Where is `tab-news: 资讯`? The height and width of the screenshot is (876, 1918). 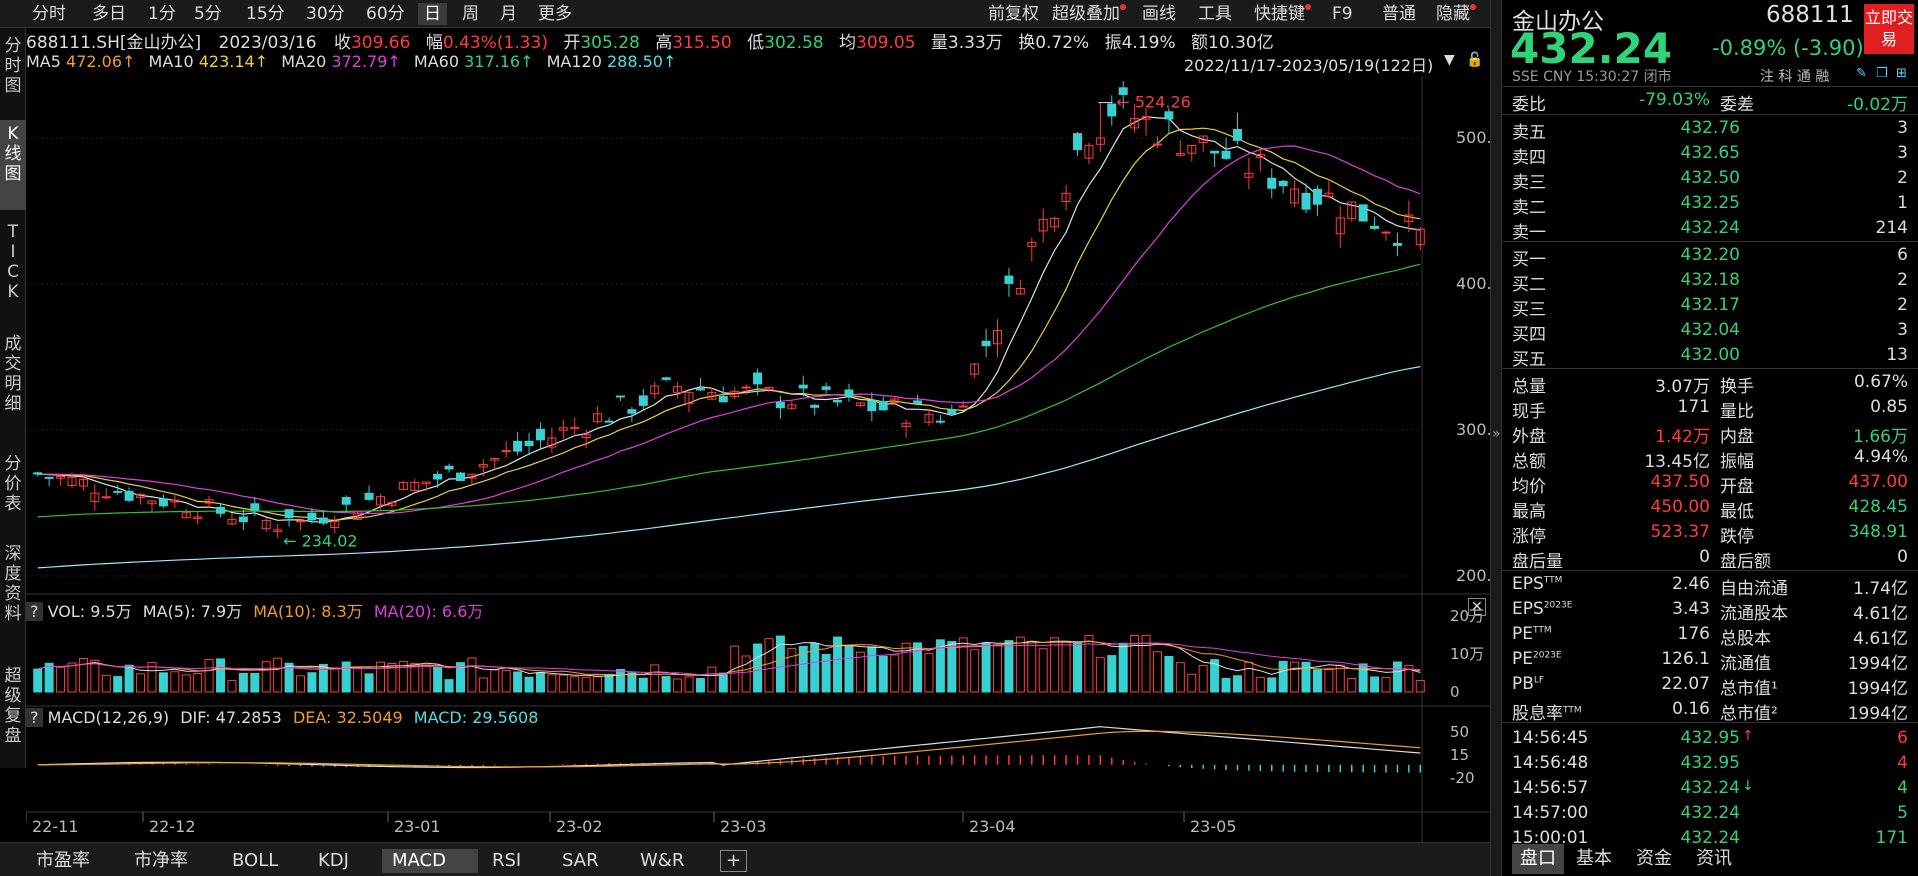 tab-news: 资讯 is located at coordinates (1714, 859).